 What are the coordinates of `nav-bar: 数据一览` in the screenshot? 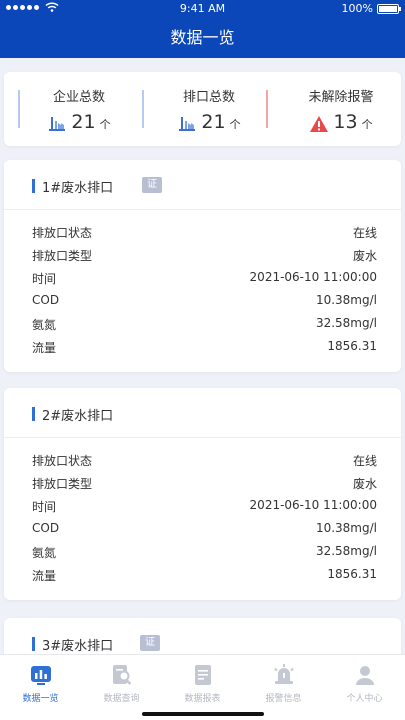 It's located at (202, 38).